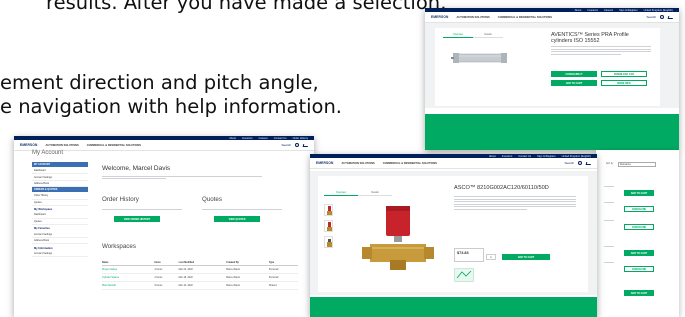 This screenshot has width=685, height=317. What do you see at coordinates (137, 219) in the screenshot?
I see `view-order-history-button: VIEW ORDER HISTORY` at bounding box center [137, 219].